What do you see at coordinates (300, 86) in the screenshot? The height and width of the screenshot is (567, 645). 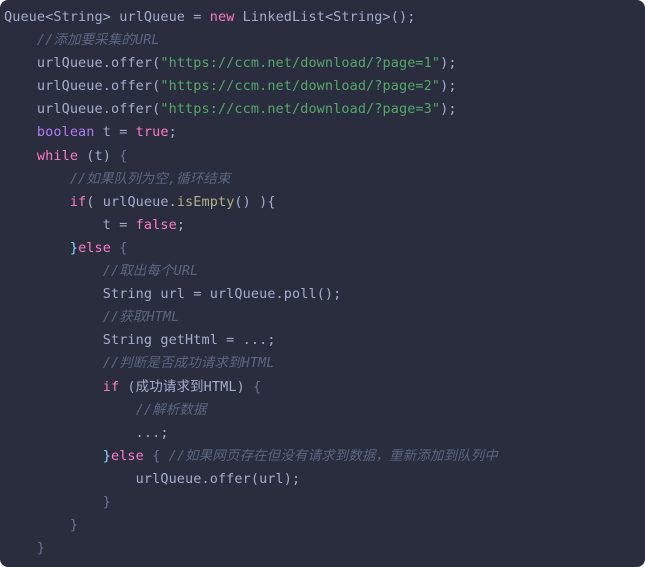 I see `code-token: "https://ccm.net/download/?page=2"` at bounding box center [300, 86].